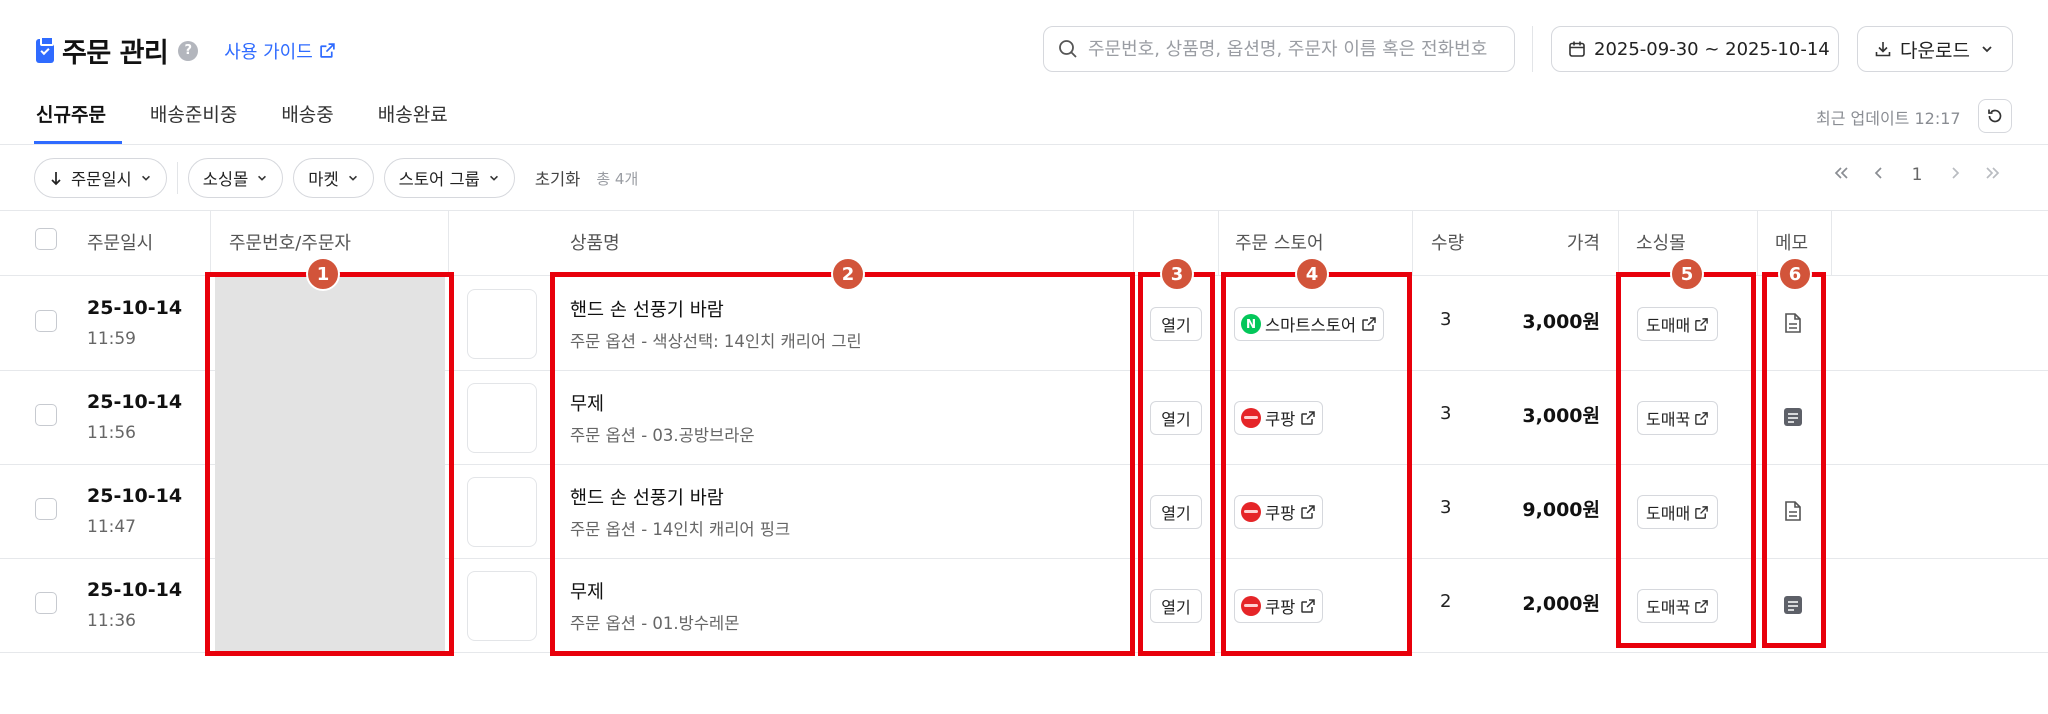 This screenshot has width=2048, height=714. I want to click on date-range-label: 2025-09-30 ~ 2025-10-14, so click(1712, 49).